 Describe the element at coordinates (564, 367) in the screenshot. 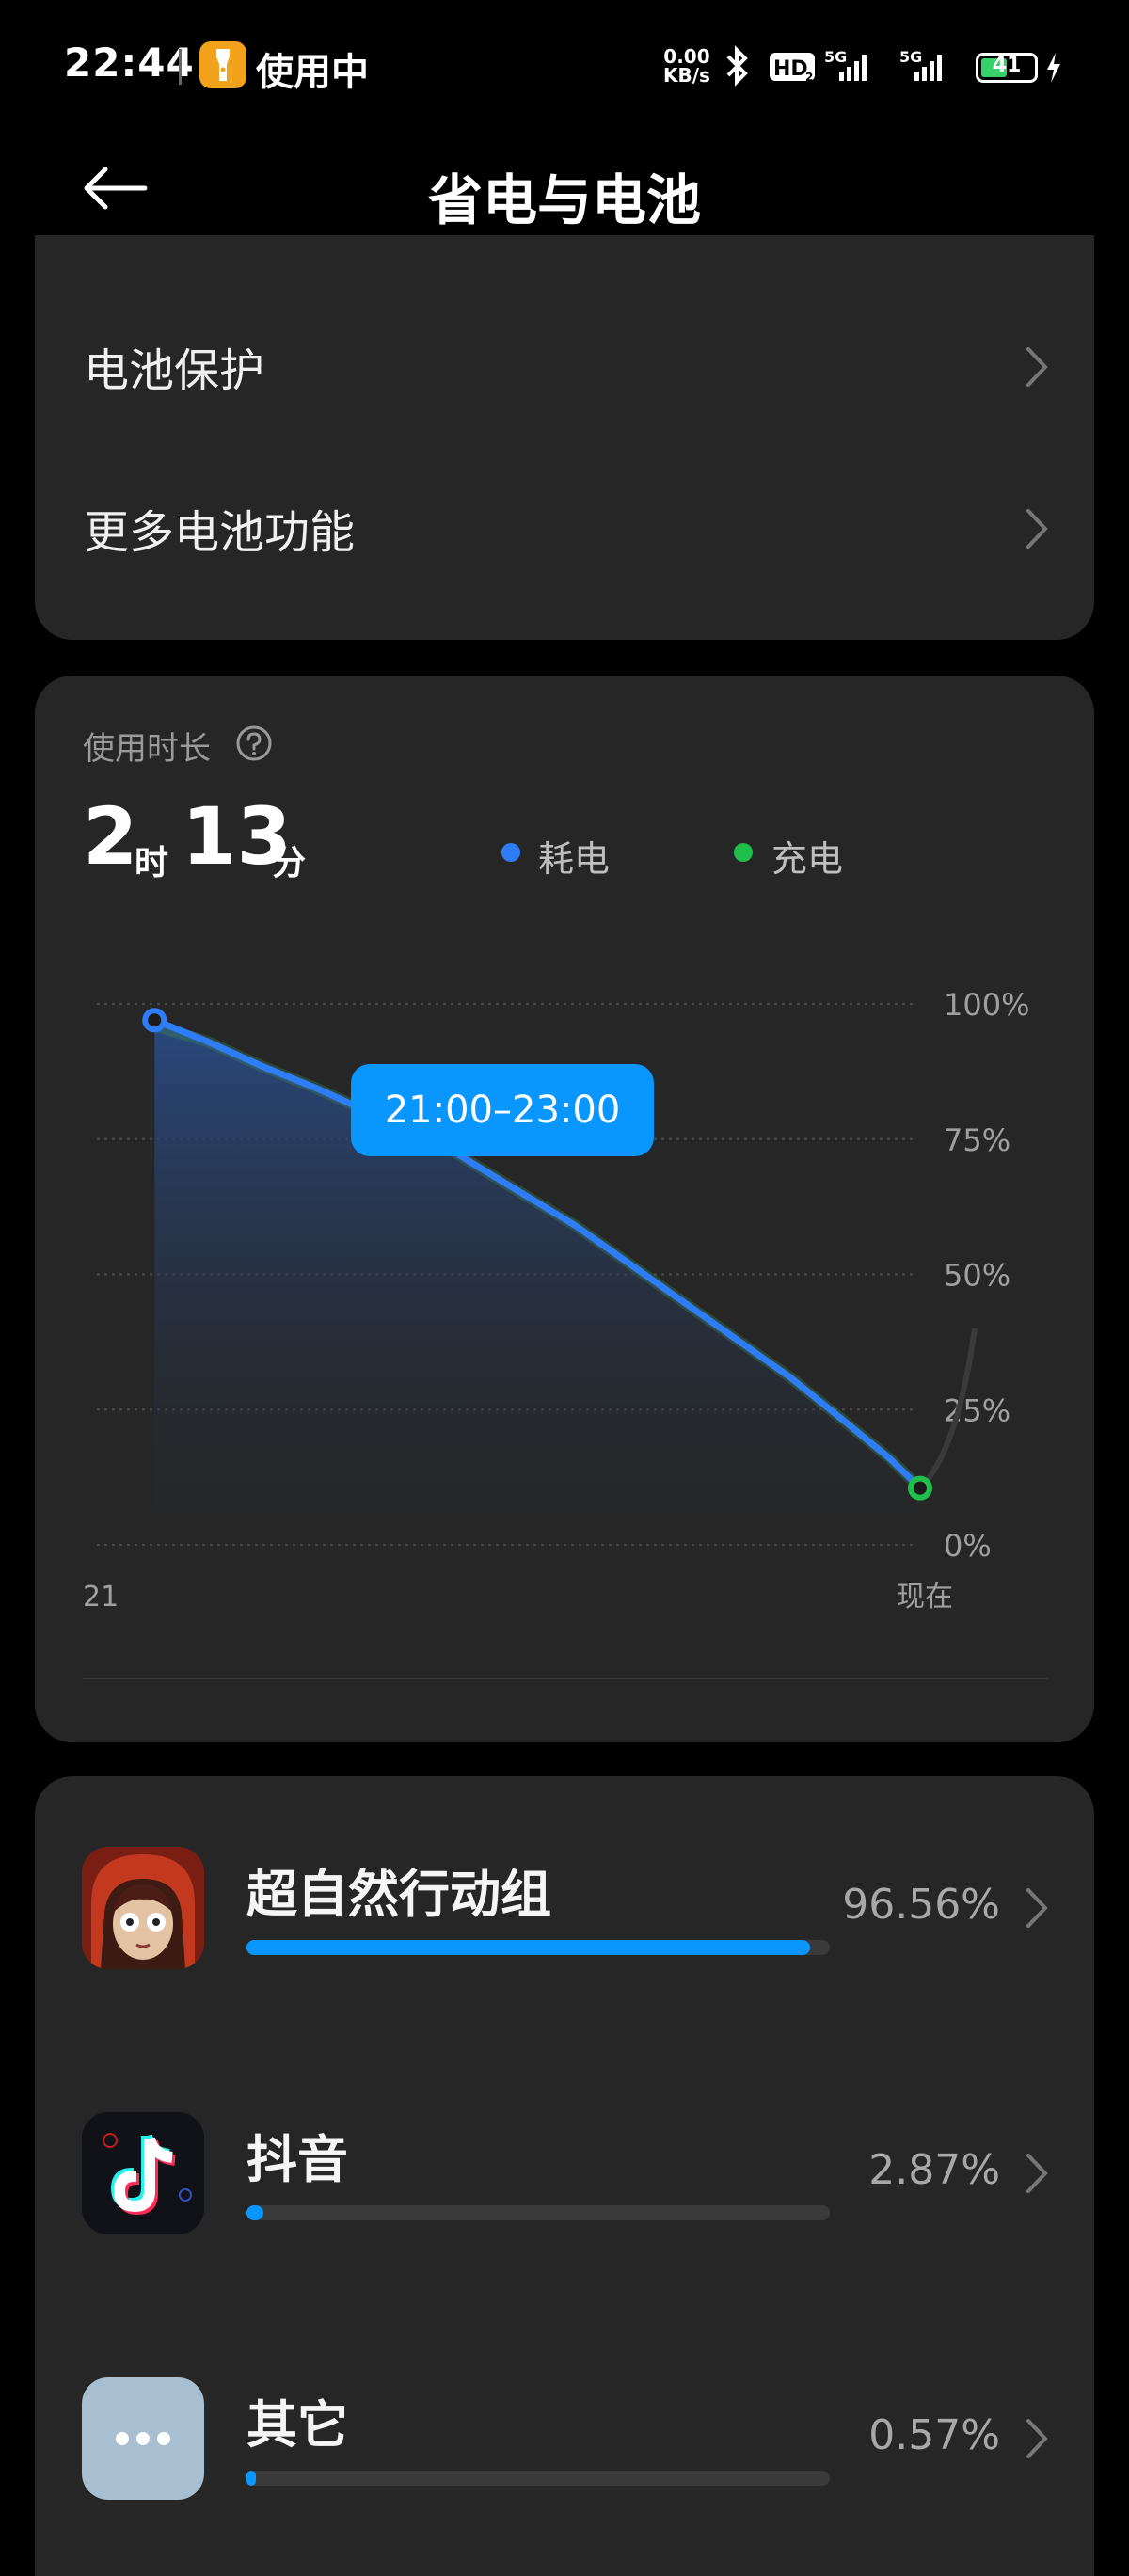

I see `menu-item-battery-protection: 电池保护` at that location.